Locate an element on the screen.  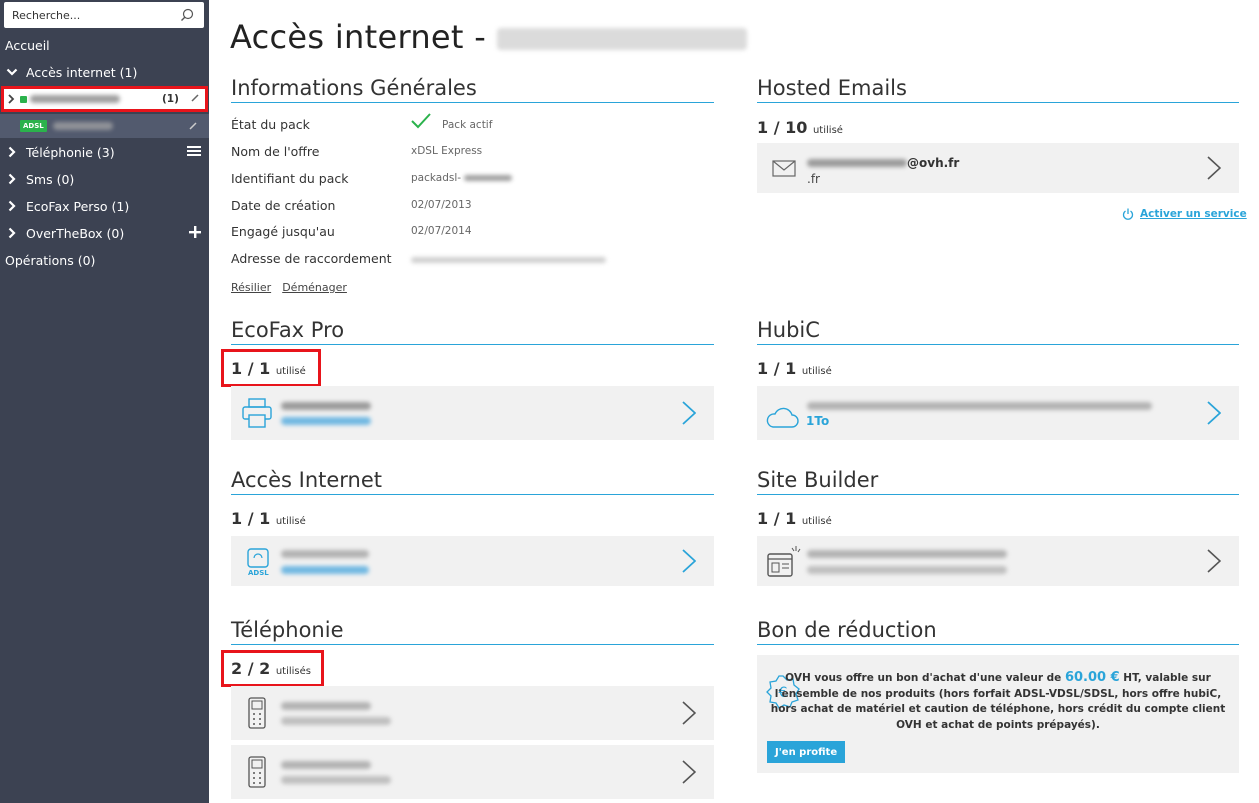
acces-internet-title: Accès Internet is located at coordinates (472, 481).